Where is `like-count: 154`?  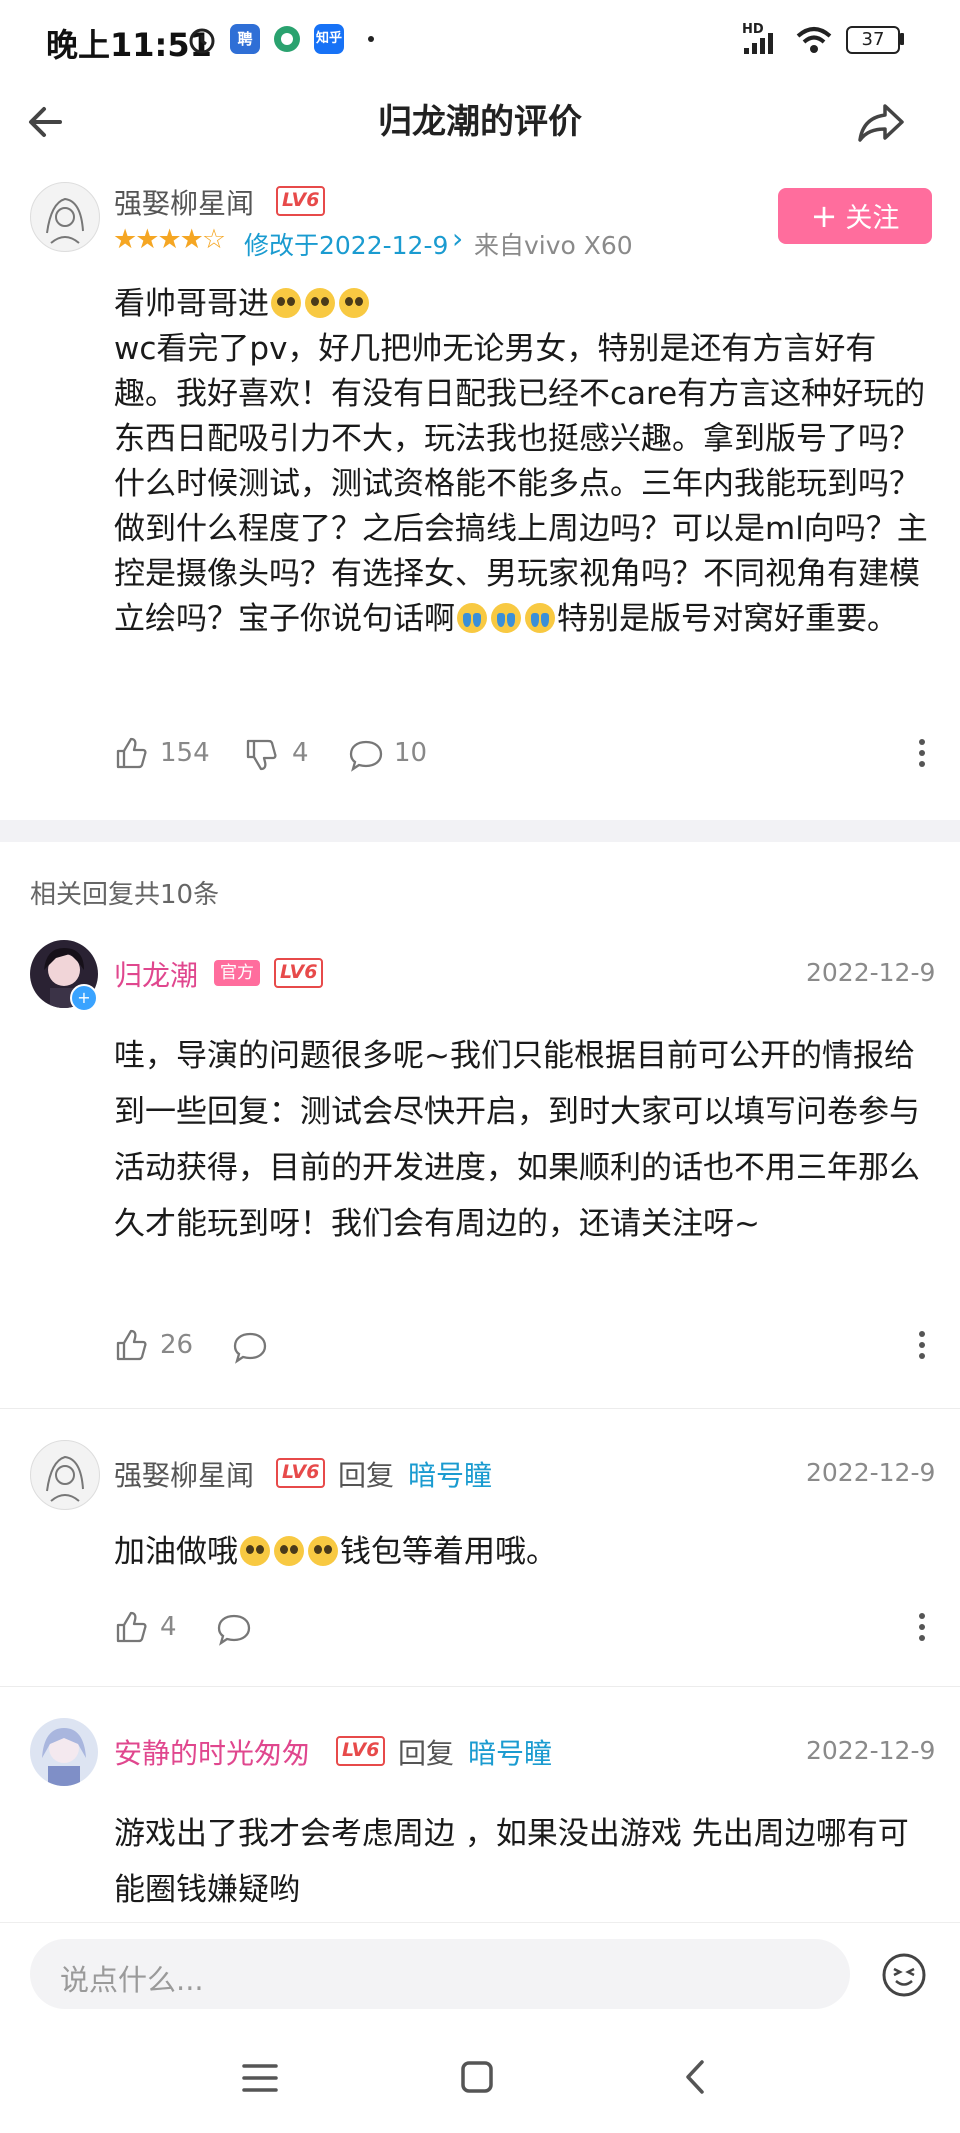
like-count: 154 is located at coordinates (185, 753).